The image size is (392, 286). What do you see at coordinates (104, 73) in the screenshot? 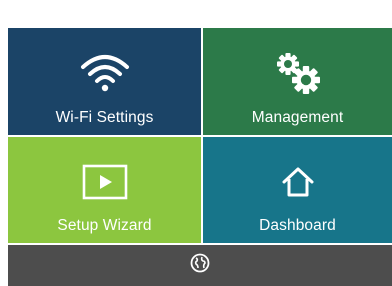
I see `wifi-icon` at bounding box center [104, 73].